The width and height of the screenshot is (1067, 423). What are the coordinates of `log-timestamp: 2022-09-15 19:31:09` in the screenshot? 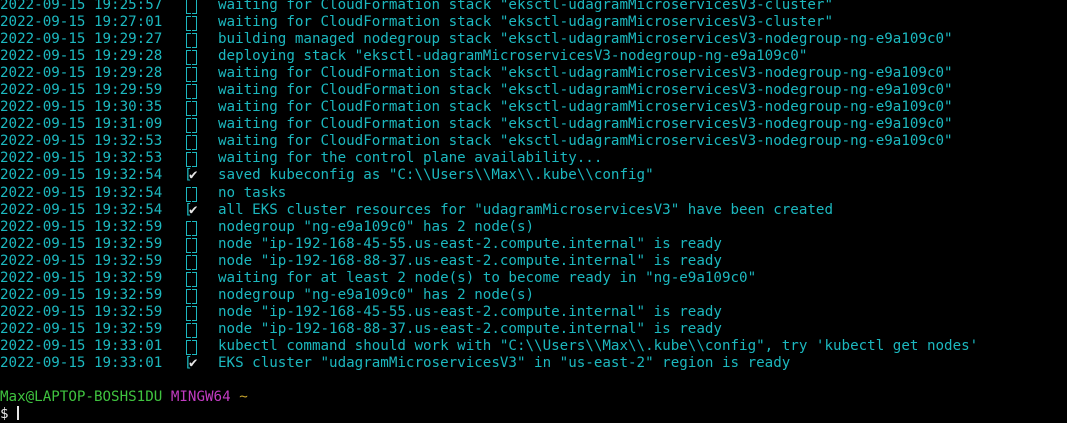 It's located at (81, 124).